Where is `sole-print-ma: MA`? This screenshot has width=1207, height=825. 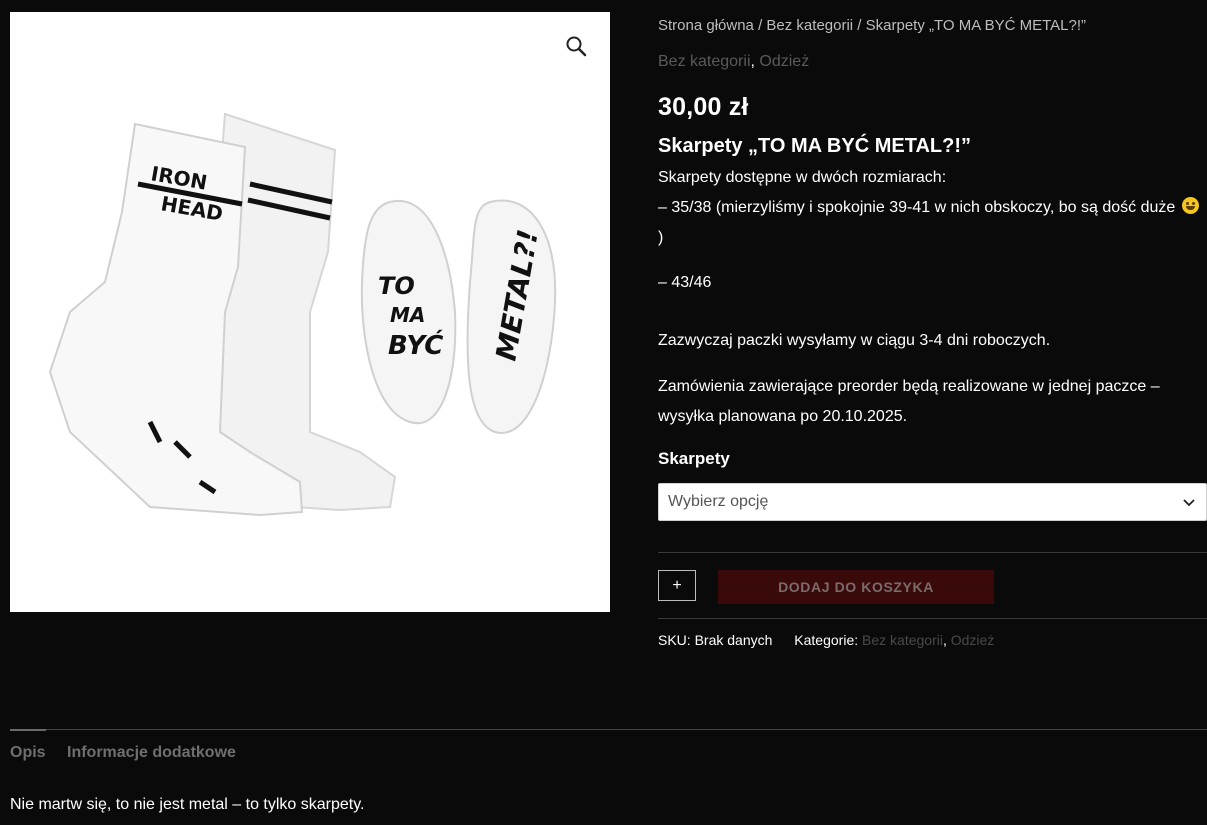 sole-print-ma: MA is located at coordinates (407, 315).